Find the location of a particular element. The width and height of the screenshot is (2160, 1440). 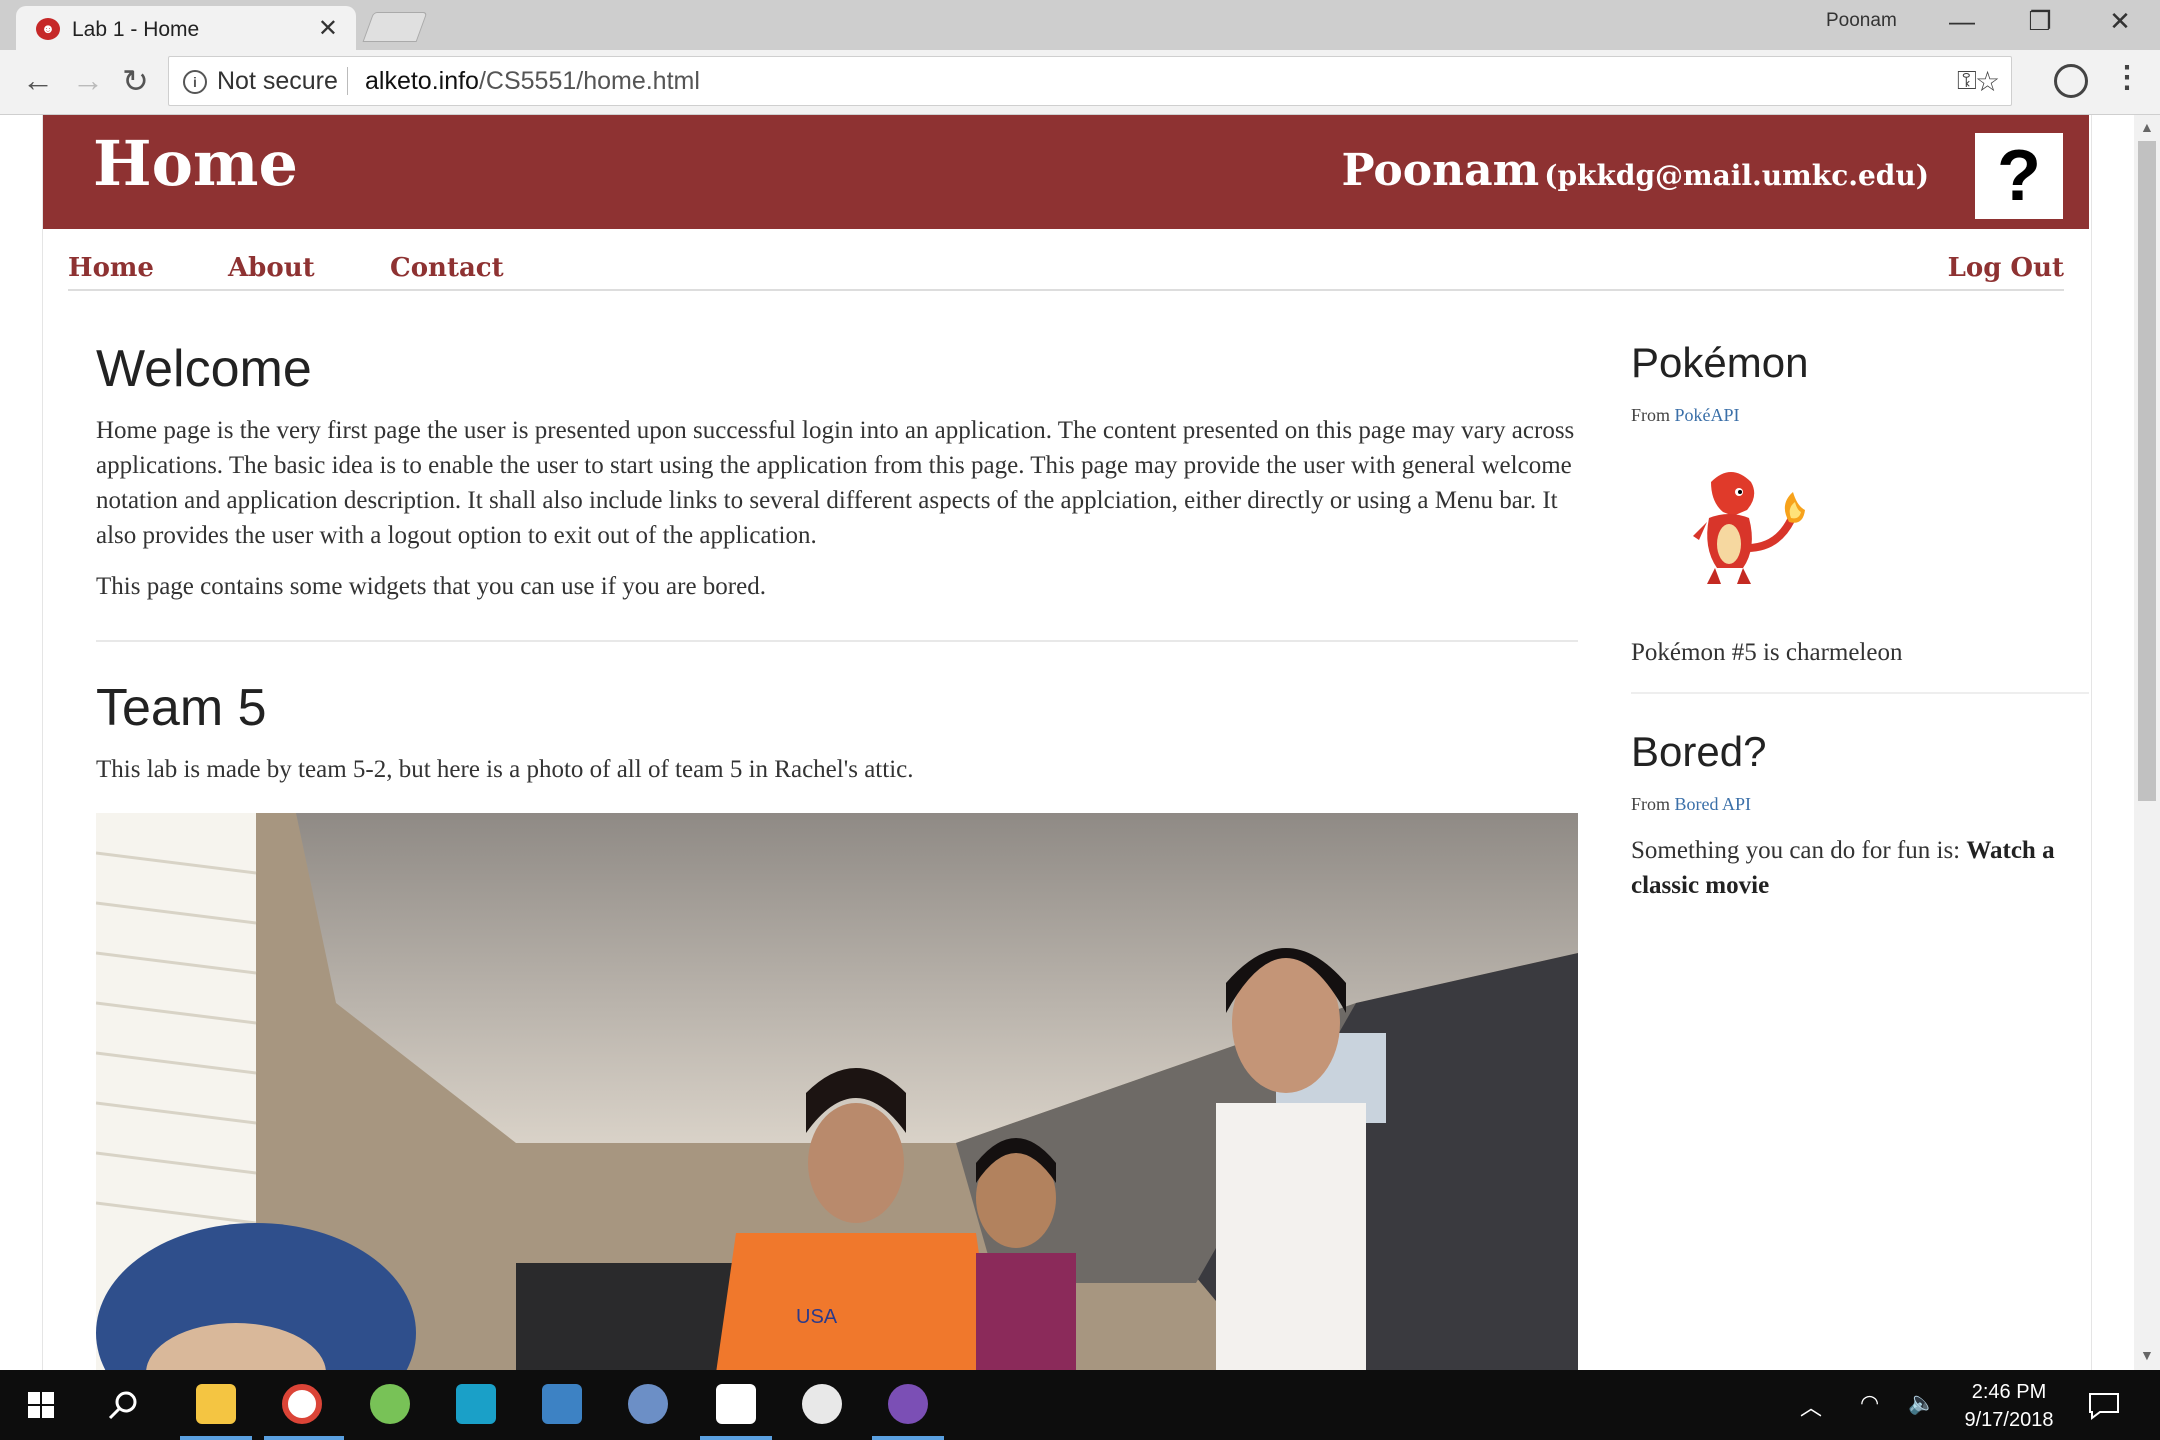

scroll-down-icon: ▼ is located at coordinates (2147, 1355).